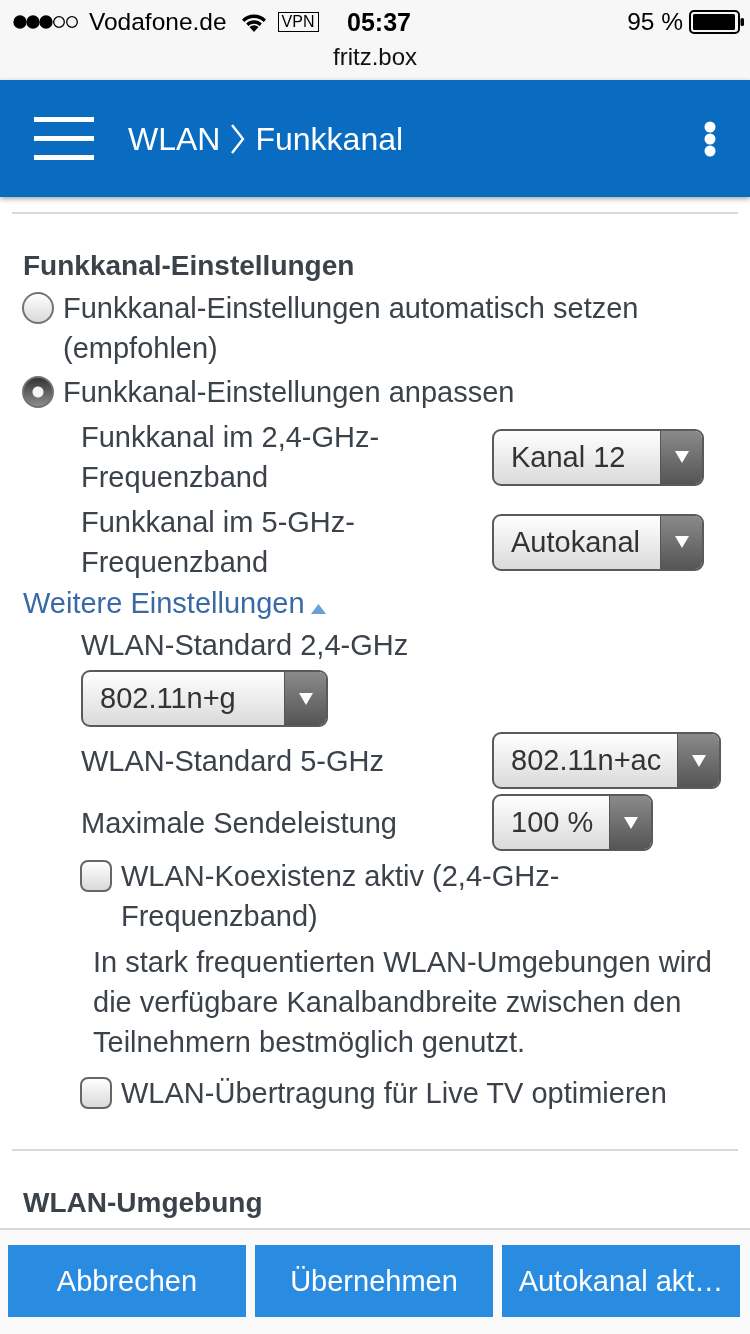  Describe the element at coordinates (245, 645) in the screenshot. I see `field-label: WLAN-Standard 2,4-GHz` at that location.